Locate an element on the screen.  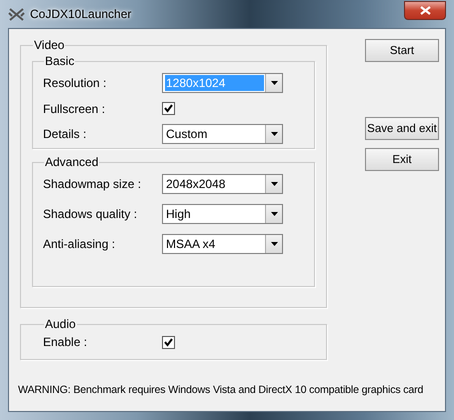
app-icon is located at coordinates (16, 14).